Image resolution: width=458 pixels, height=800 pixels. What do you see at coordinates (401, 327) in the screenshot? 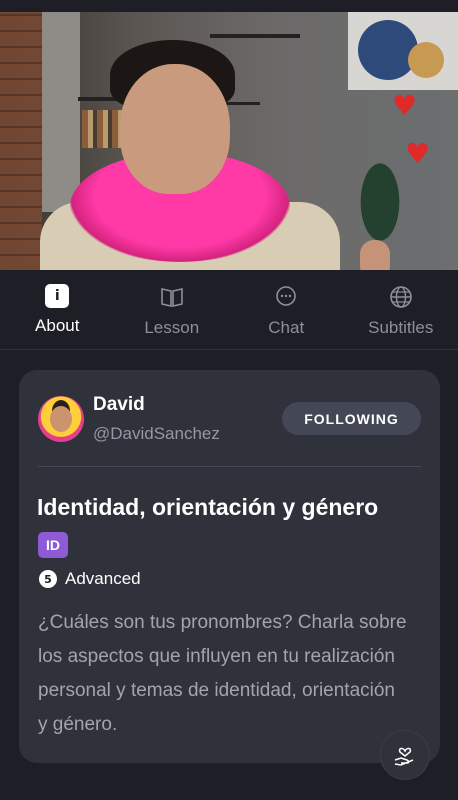
I see `tab-label: Subtitles` at bounding box center [401, 327].